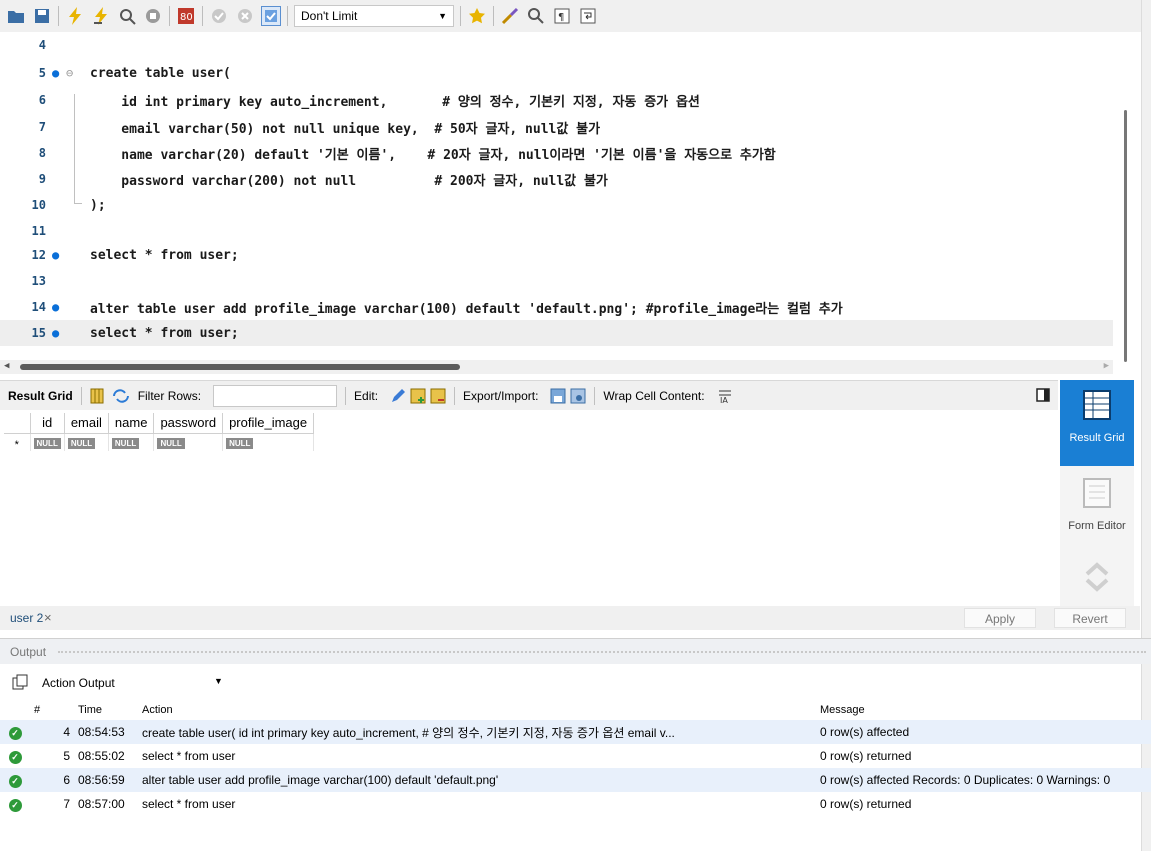  What do you see at coordinates (418, 396) in the screenshot?
I see `insert-row-icon` at bounding box center [418, 396].